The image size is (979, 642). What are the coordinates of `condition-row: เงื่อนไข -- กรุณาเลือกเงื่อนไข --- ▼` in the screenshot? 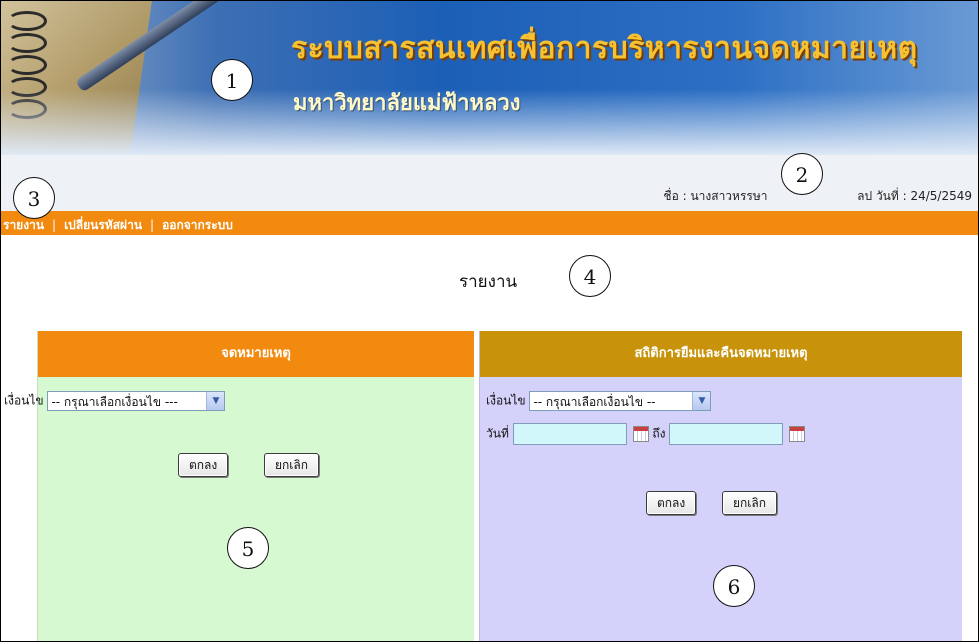 It's located at (115, 401).